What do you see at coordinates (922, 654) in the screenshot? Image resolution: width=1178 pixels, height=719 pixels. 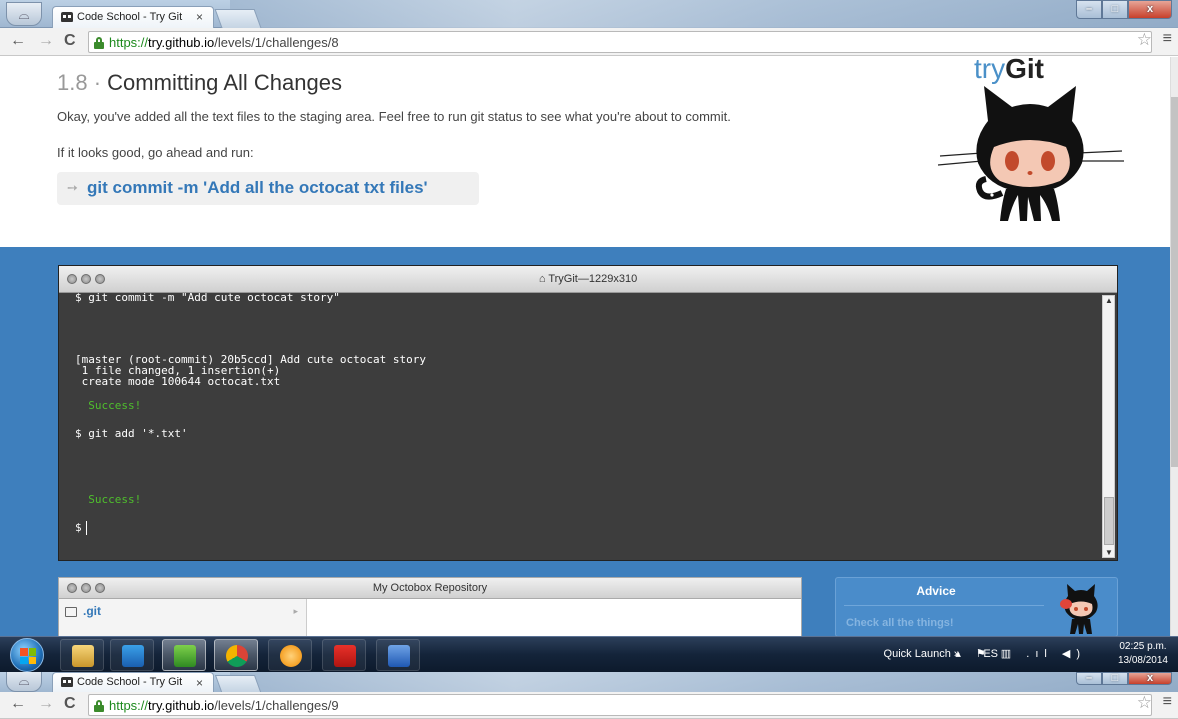 I see `quick-launch-label: Quick Launch »` at bounding box center [922, 654].